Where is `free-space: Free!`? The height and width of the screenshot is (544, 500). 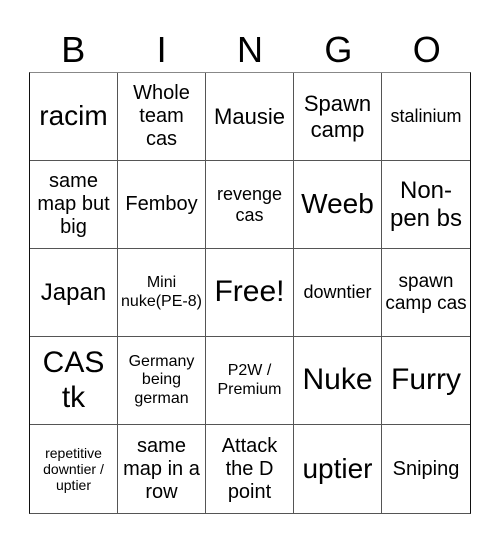 free-space: Free! is located at coordinates (250, 293).